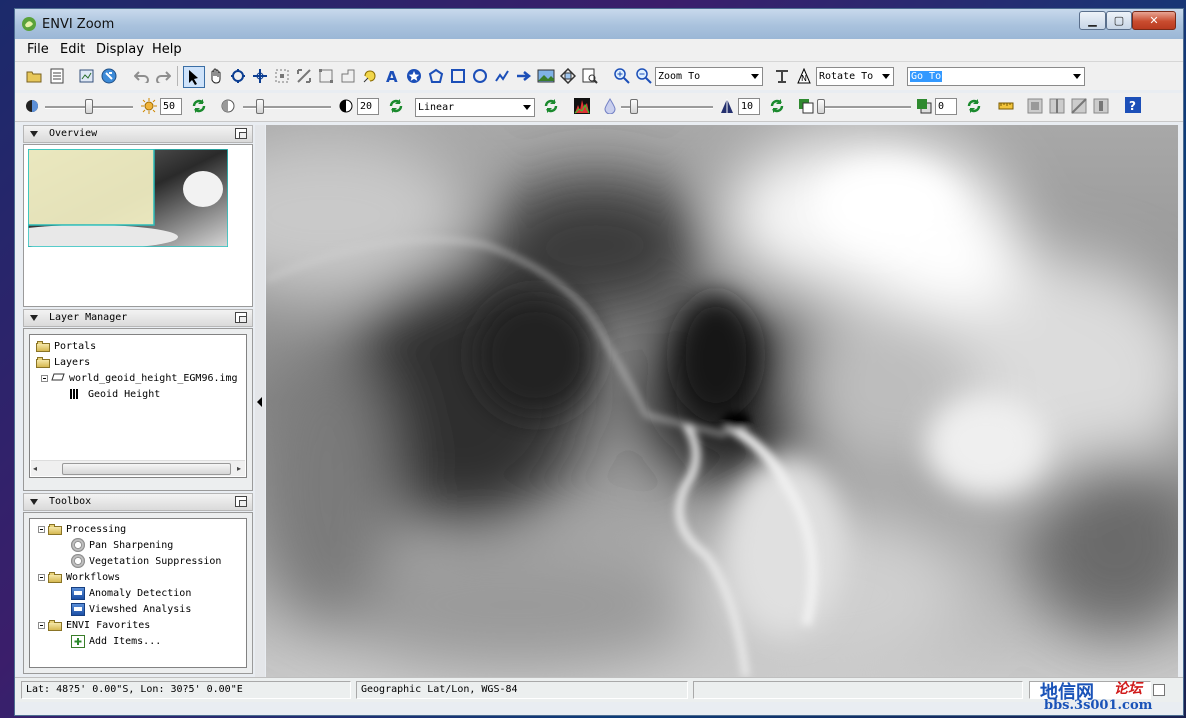  Describe the element at coordinates (260, 76) in the screenshot. I see `crosshair-icon` at that location.